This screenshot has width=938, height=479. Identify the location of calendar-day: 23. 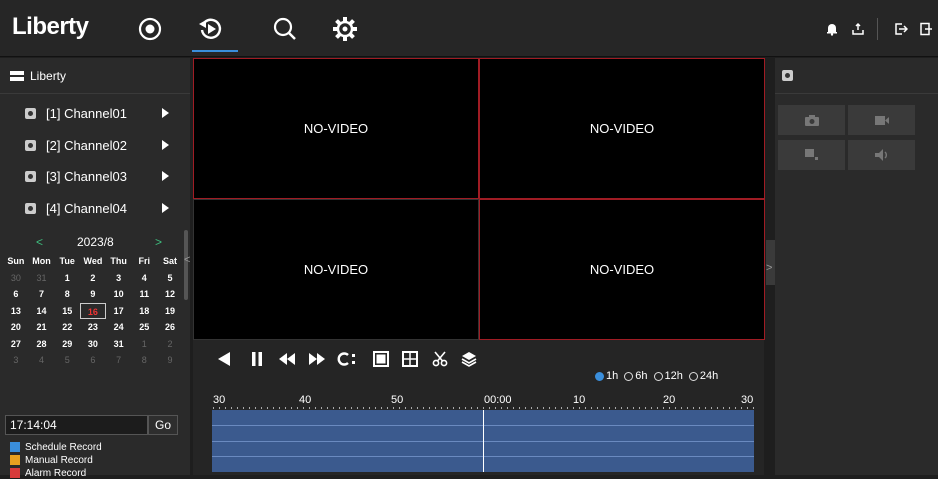
(93, 327).